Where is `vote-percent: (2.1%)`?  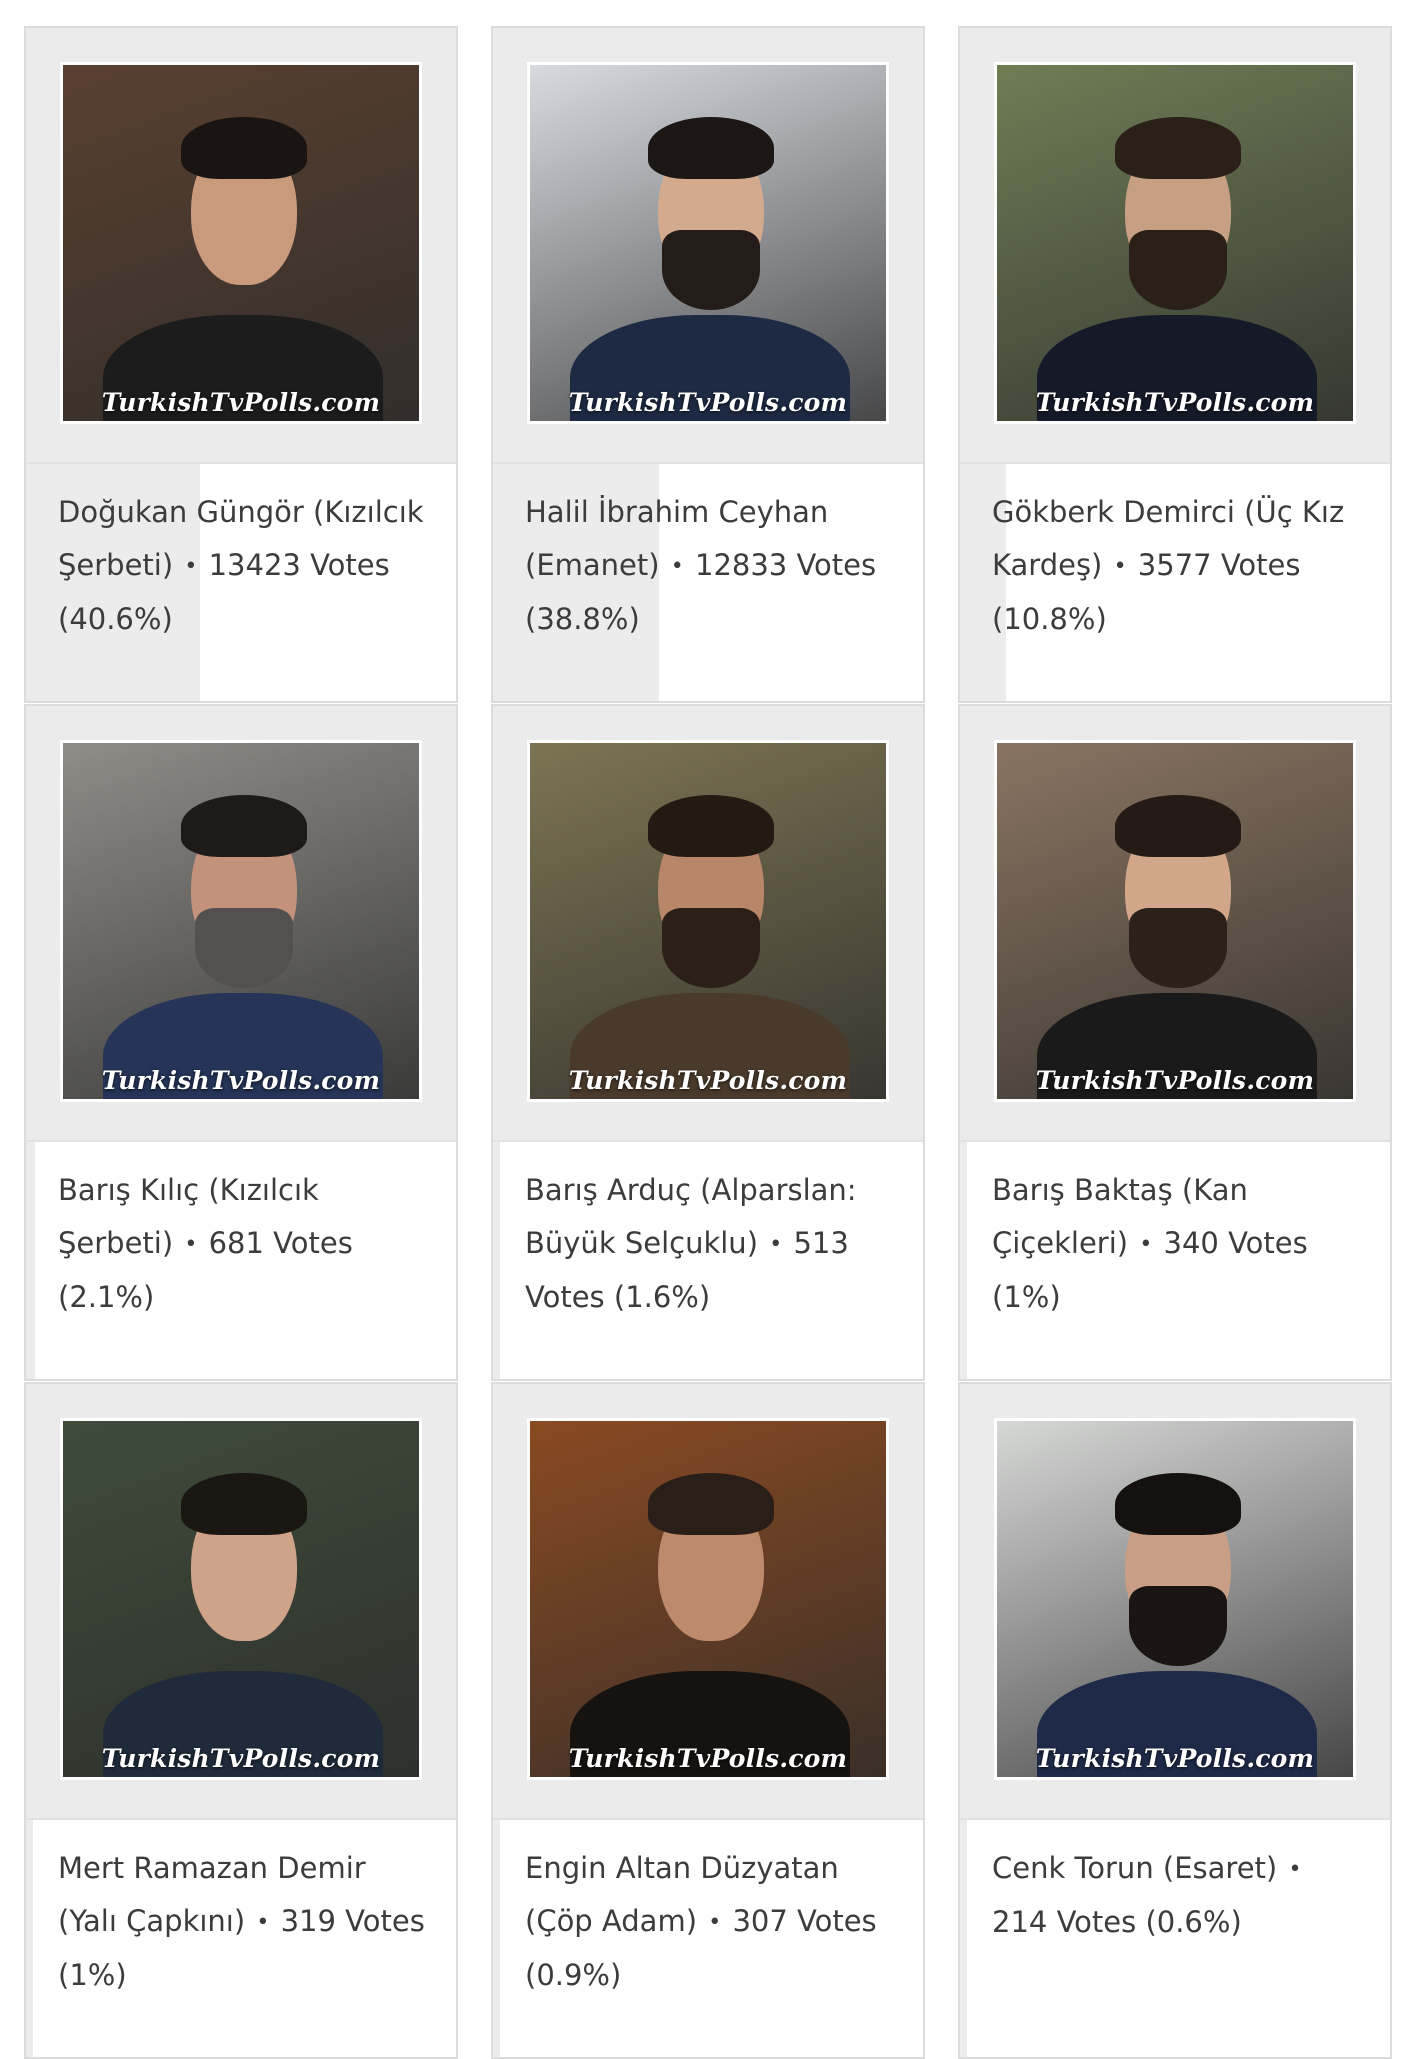
vote-percent: (2.1%) is located at coordinates (106, 1297).